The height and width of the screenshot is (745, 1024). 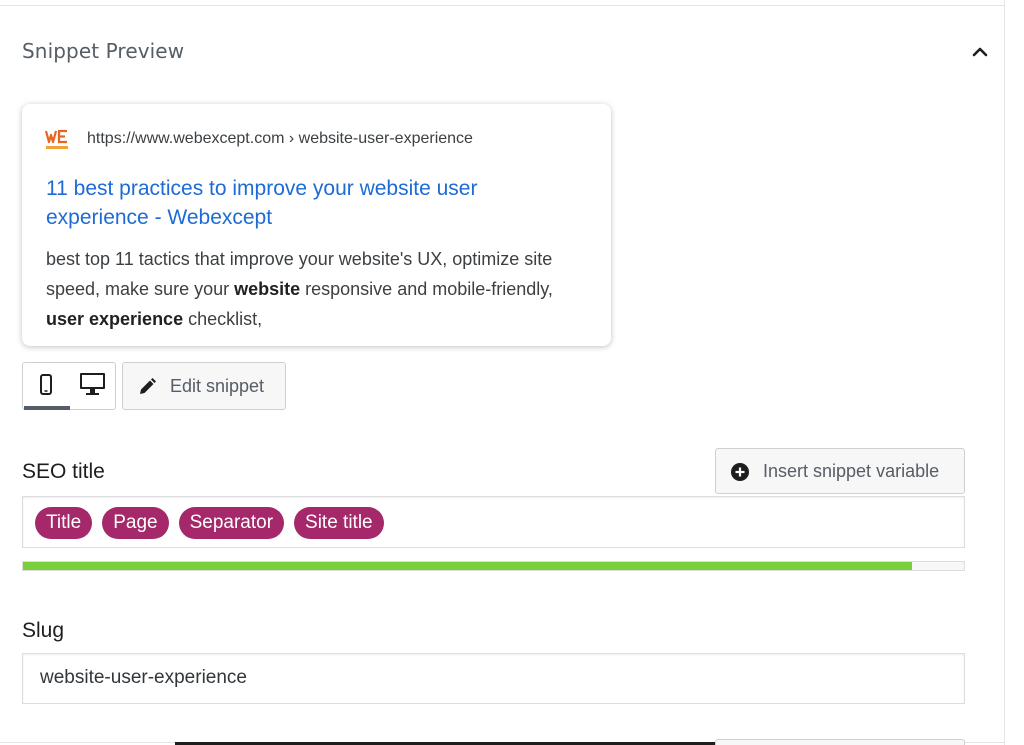 I want to click on seo-title-label: SEO title, so click(x=63, y=471).